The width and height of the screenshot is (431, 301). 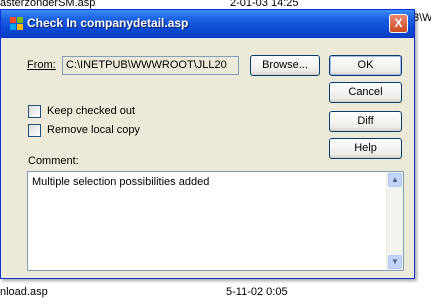 I want to click on help-button: Help, so click(x=365, y=148).